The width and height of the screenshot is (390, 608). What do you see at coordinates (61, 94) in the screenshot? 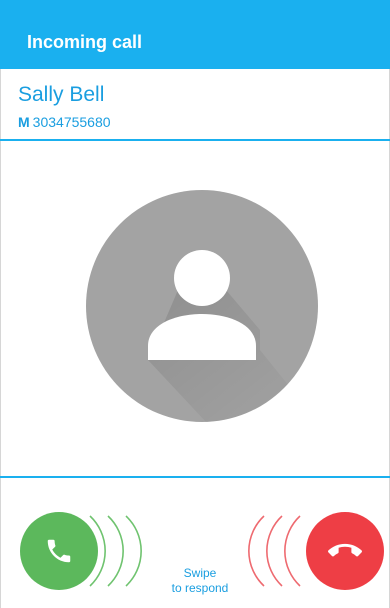
I see `caller-name: Sally Bell` at bounding box center [61, 94].